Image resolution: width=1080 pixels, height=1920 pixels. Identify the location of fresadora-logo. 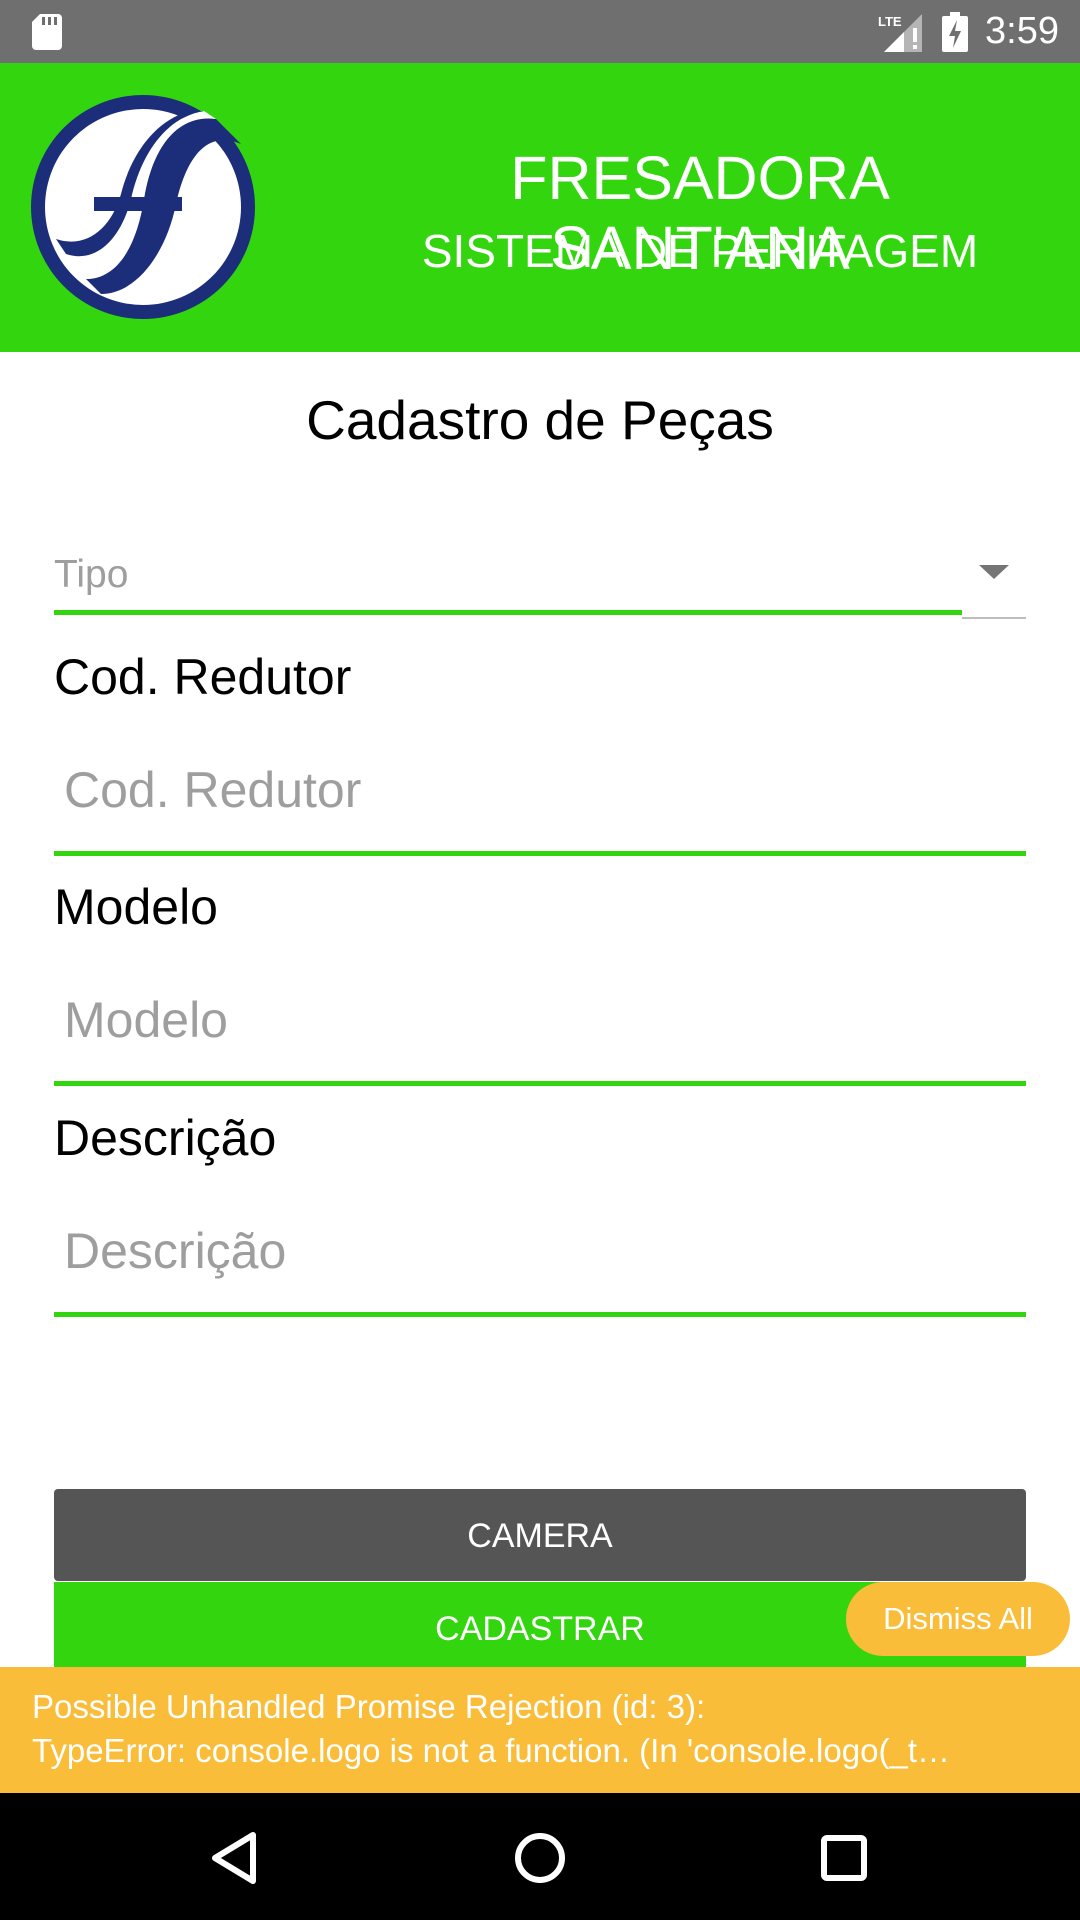
(143, 207).